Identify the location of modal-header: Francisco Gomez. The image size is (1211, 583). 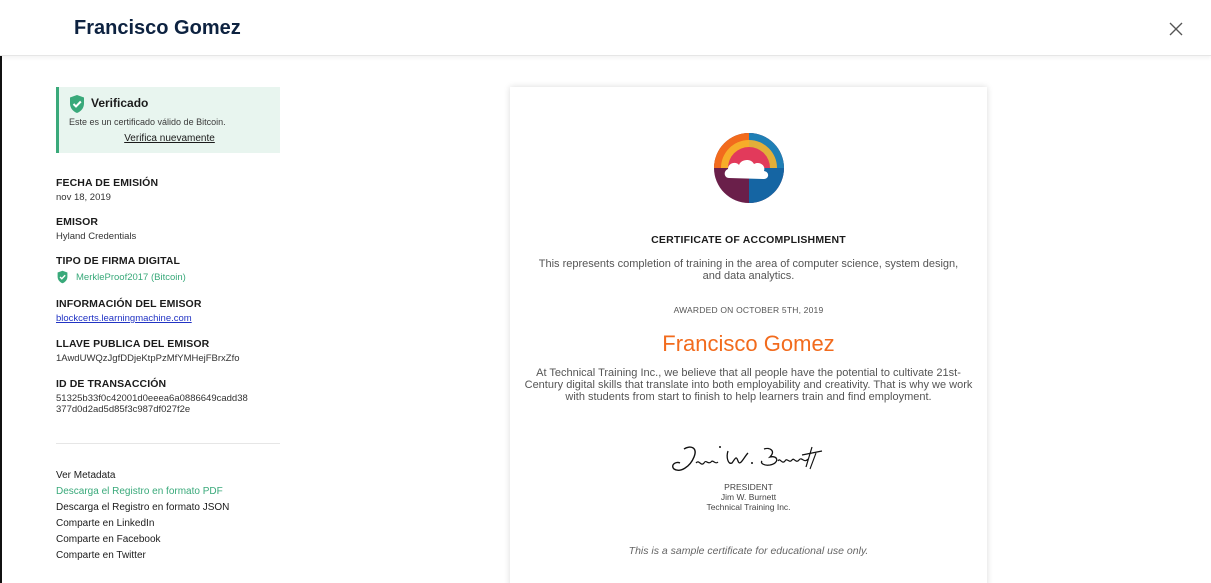
(605, 28).